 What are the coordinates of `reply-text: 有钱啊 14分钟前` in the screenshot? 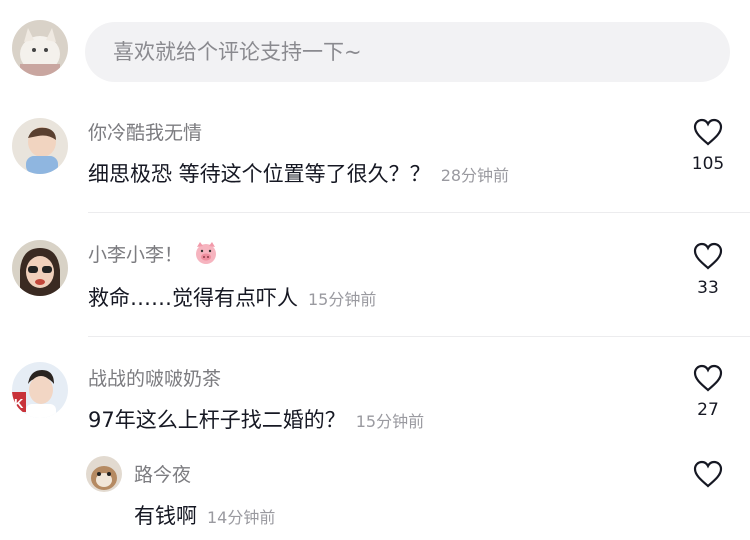 It's located at (204, 515).